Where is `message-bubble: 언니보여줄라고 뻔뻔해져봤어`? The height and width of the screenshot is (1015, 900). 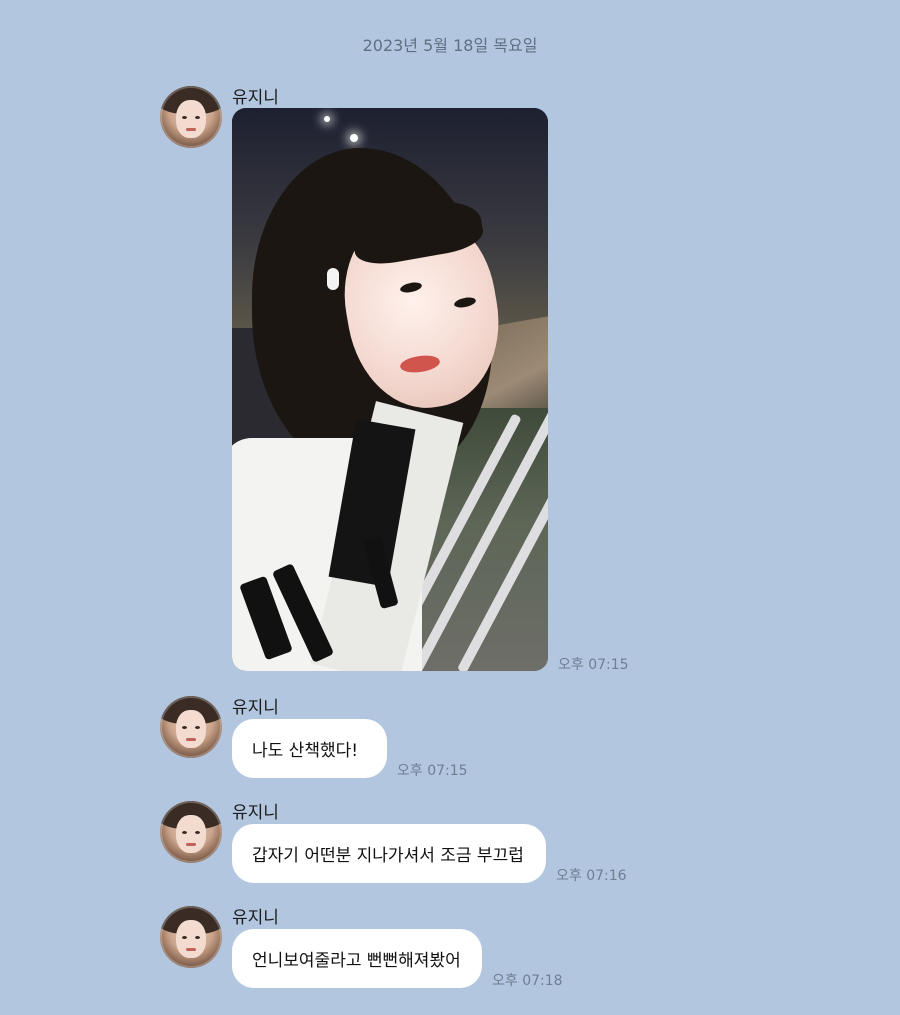
message-bubble: 언니보여줄라고 뻔뻔해져봤어 is located at coordinates (357, 958).